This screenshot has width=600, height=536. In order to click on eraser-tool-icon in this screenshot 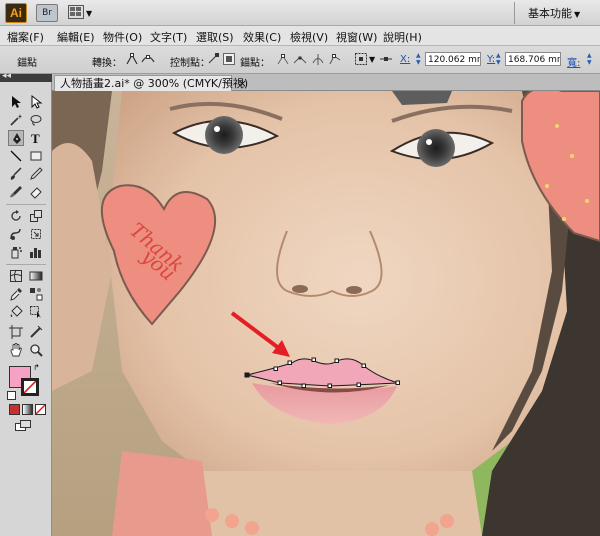, I will do `click(36, 192)`.